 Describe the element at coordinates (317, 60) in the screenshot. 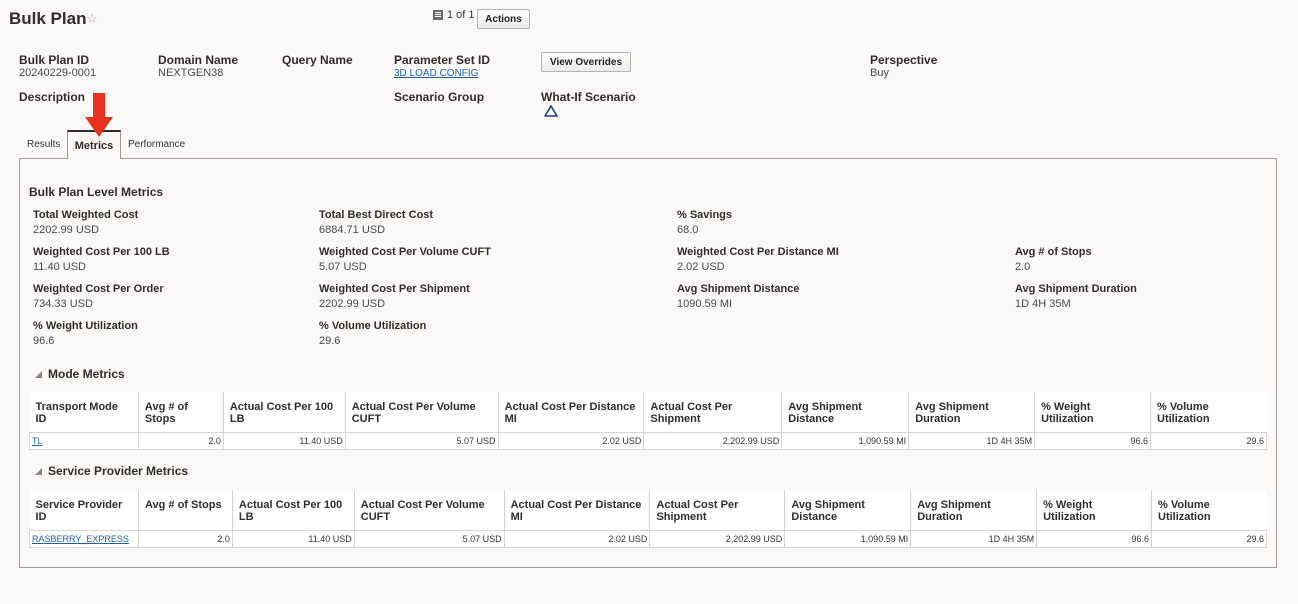

I see `query-name-label: Query Name` at that location.